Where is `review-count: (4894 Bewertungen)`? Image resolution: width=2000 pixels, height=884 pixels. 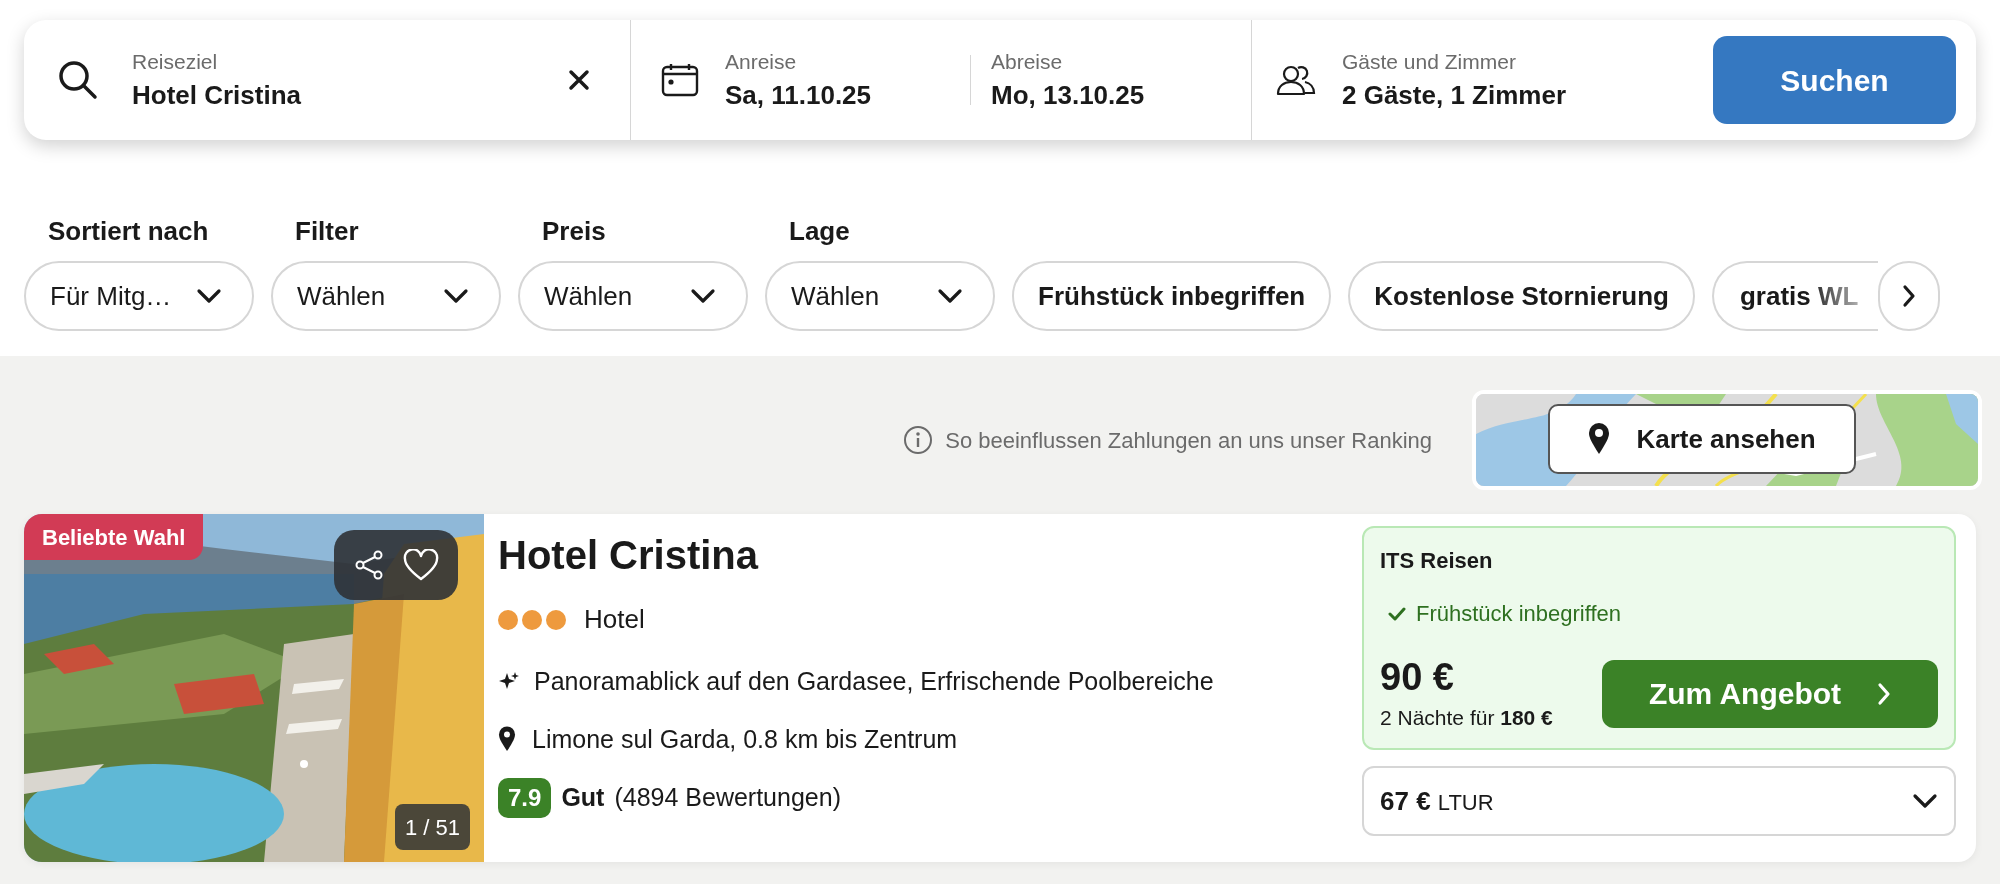 review-count: (4894 Bewertungen) is located at coordinates (727, 798).